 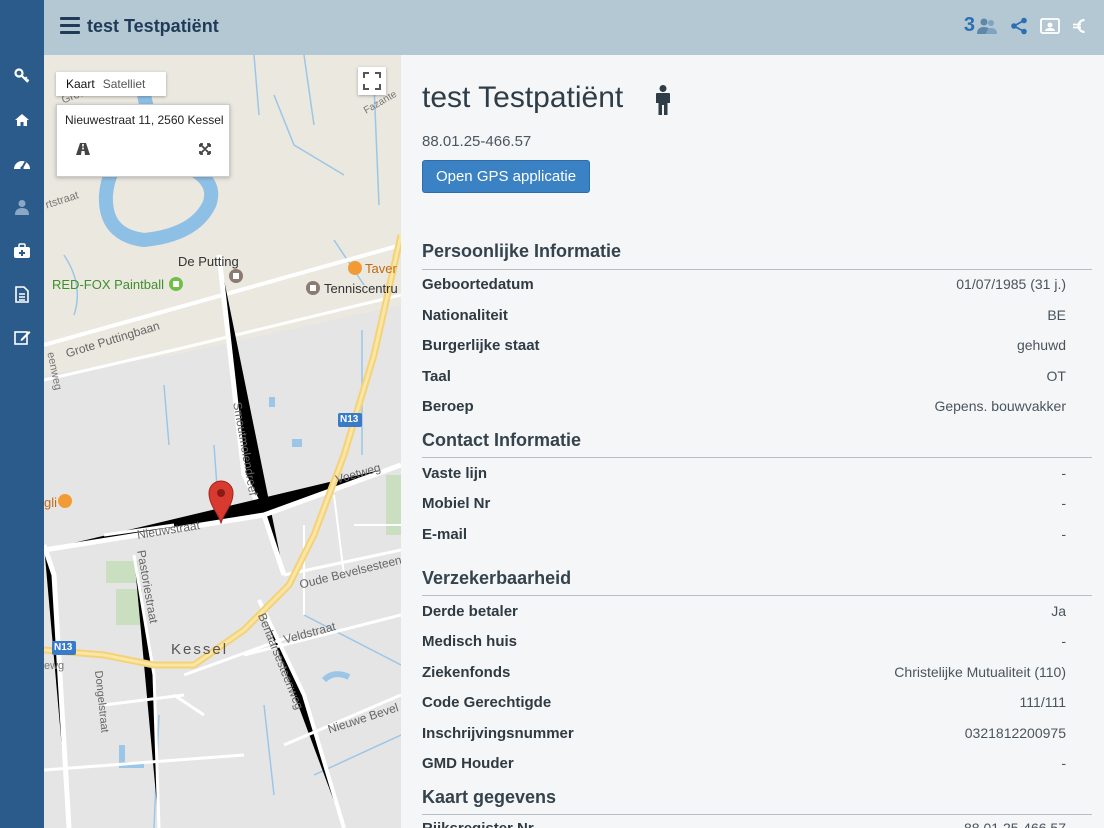 I want to click on edit-icon, so click(x=22, y=337).